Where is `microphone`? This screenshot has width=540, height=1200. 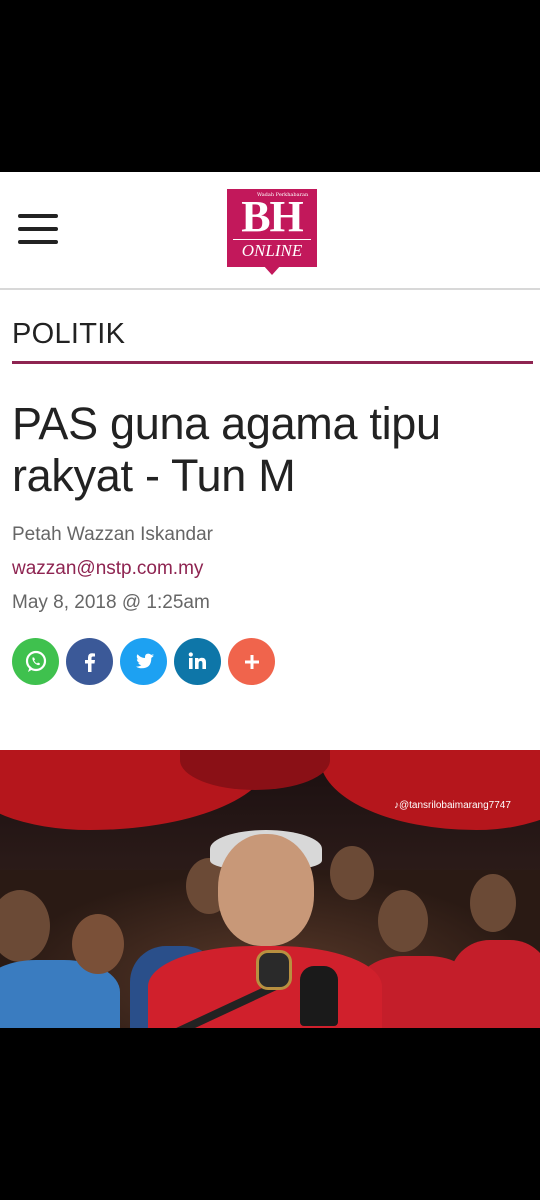 microphone is located at coordinates (274, 970).